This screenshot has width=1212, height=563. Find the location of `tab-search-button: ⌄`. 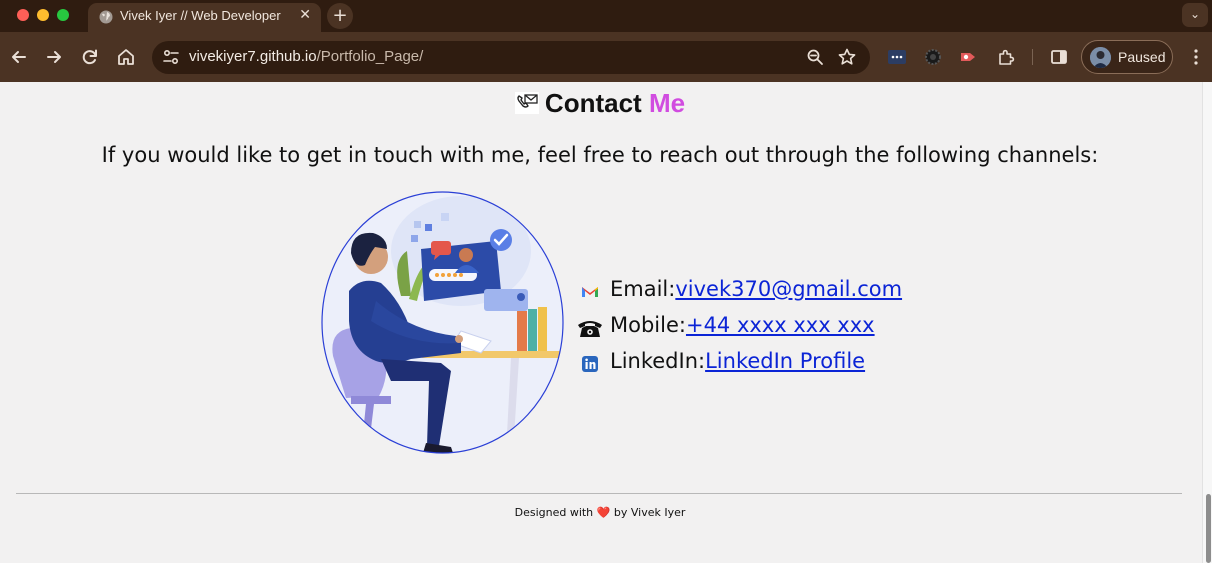

tab-search-button: ⌄ is located at coordinates (1195, 15).